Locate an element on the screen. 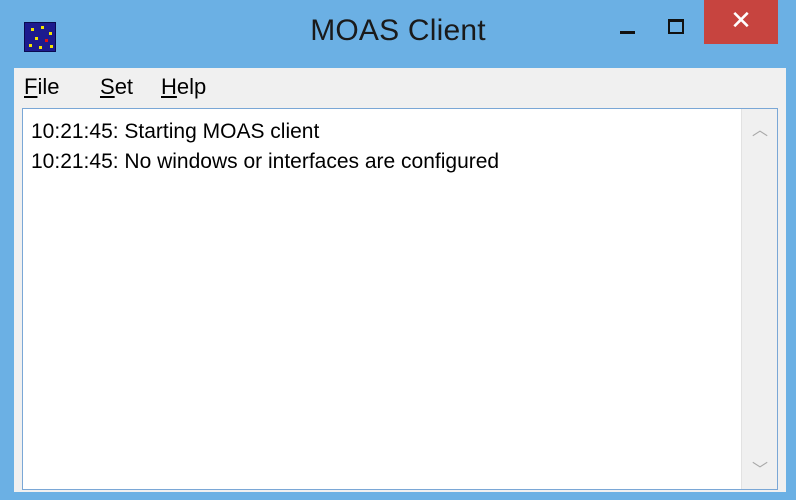 The height and width of the screenshot is (500, 796). menu-help: Help is located at coordinates (183, 87).